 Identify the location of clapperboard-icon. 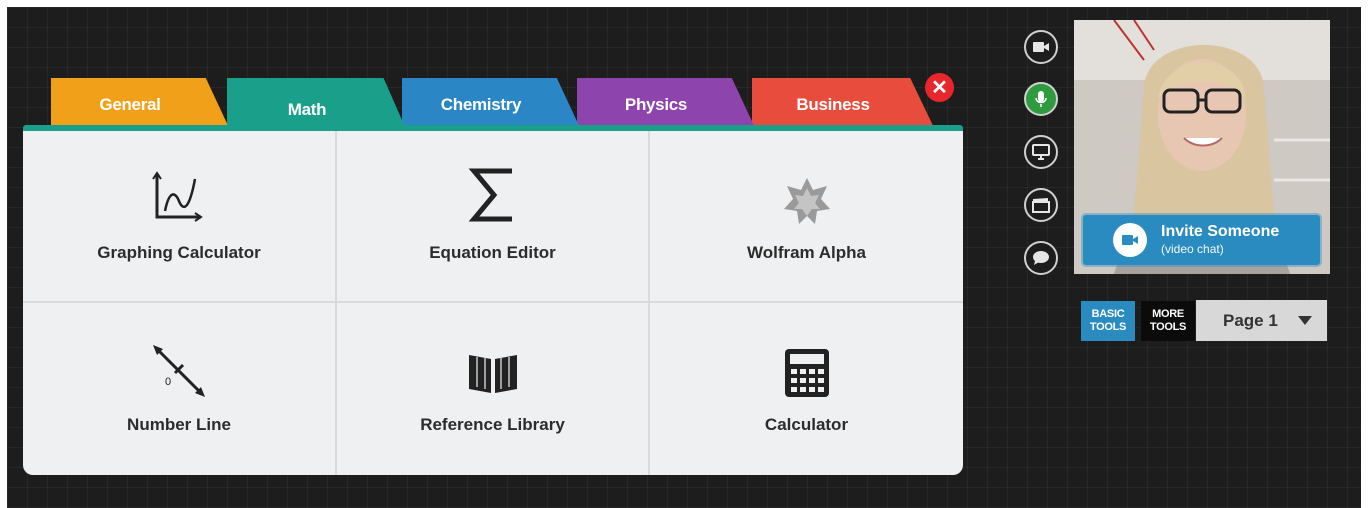
(1041, 205).